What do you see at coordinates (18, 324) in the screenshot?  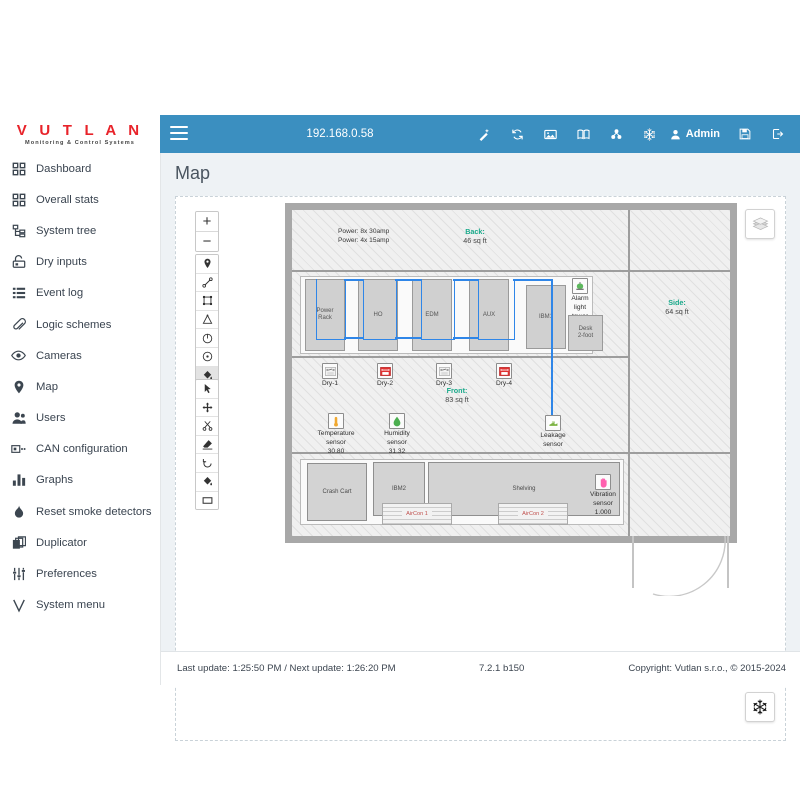 I see `paperclip-icon` at bounding box center [18, 324].